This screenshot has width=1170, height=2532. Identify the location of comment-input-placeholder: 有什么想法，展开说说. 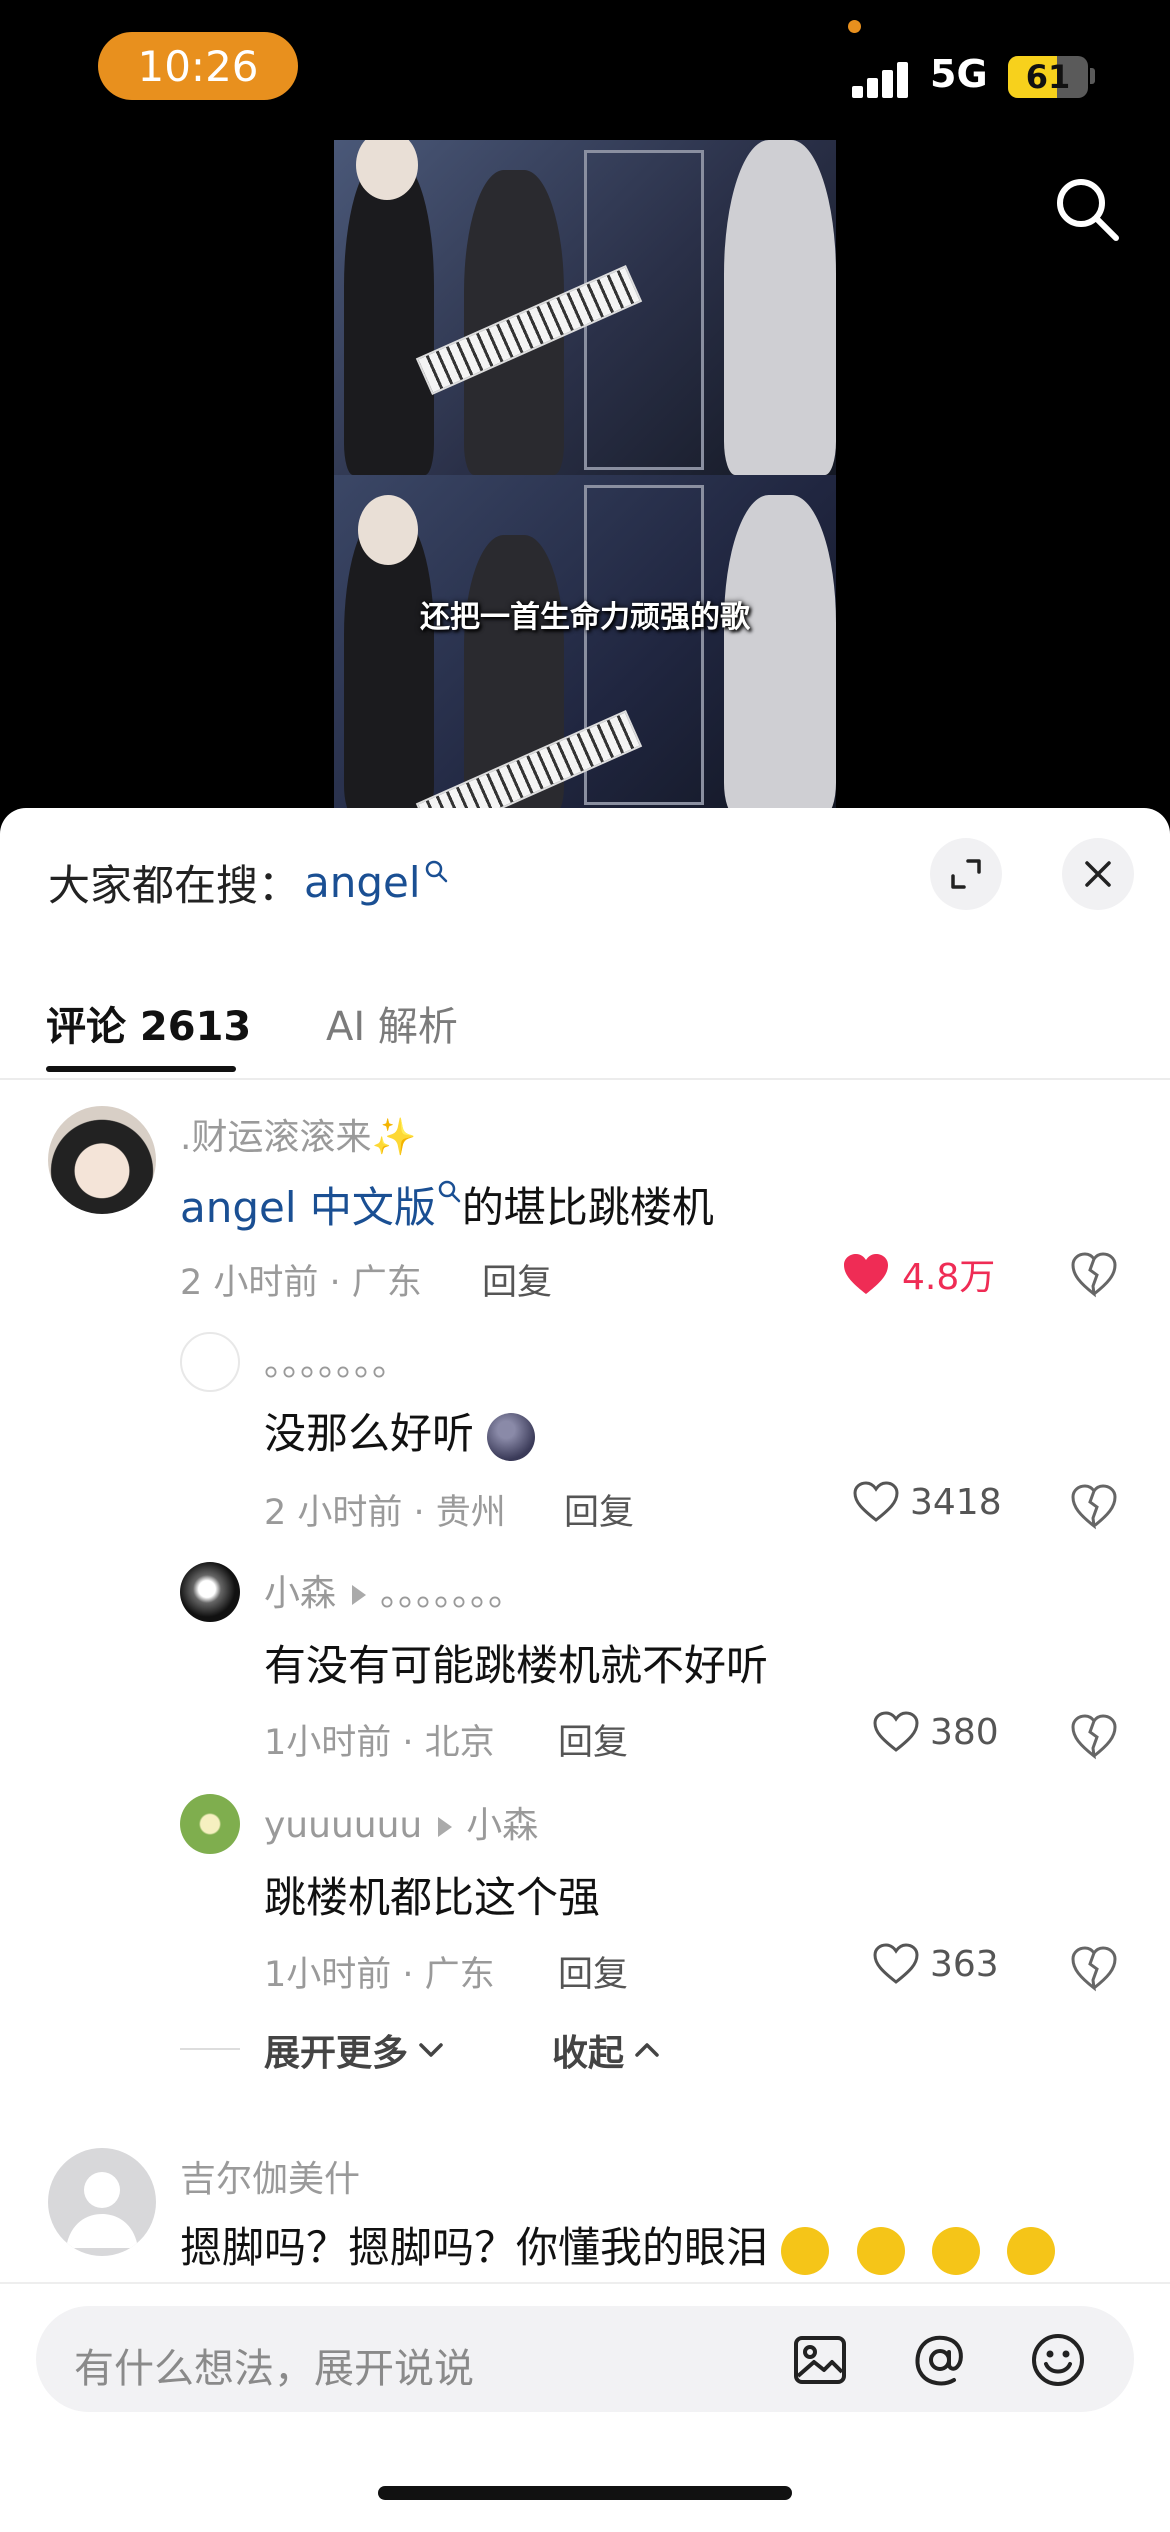
(274, 2369).